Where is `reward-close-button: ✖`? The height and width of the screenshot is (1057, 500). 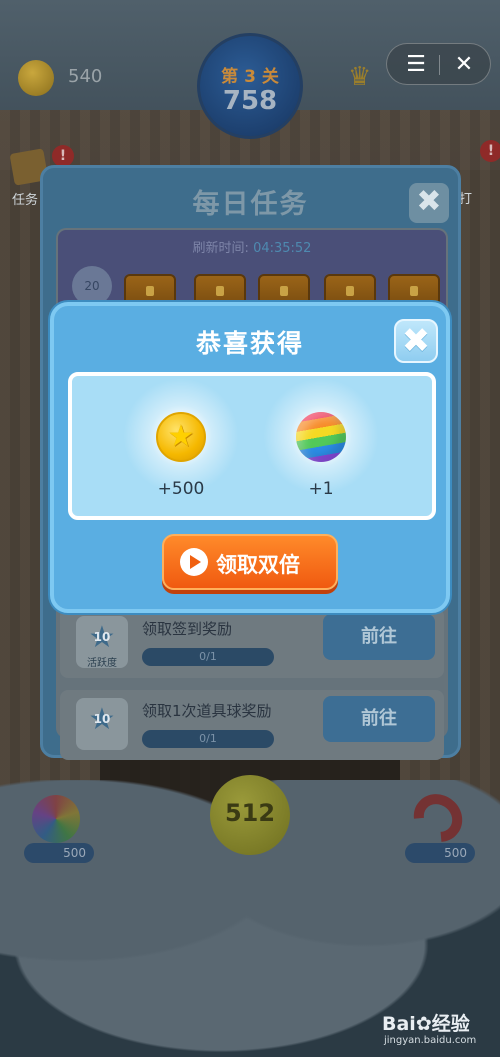 reward-close-button: ✖ is located at coordinates (416, 341).